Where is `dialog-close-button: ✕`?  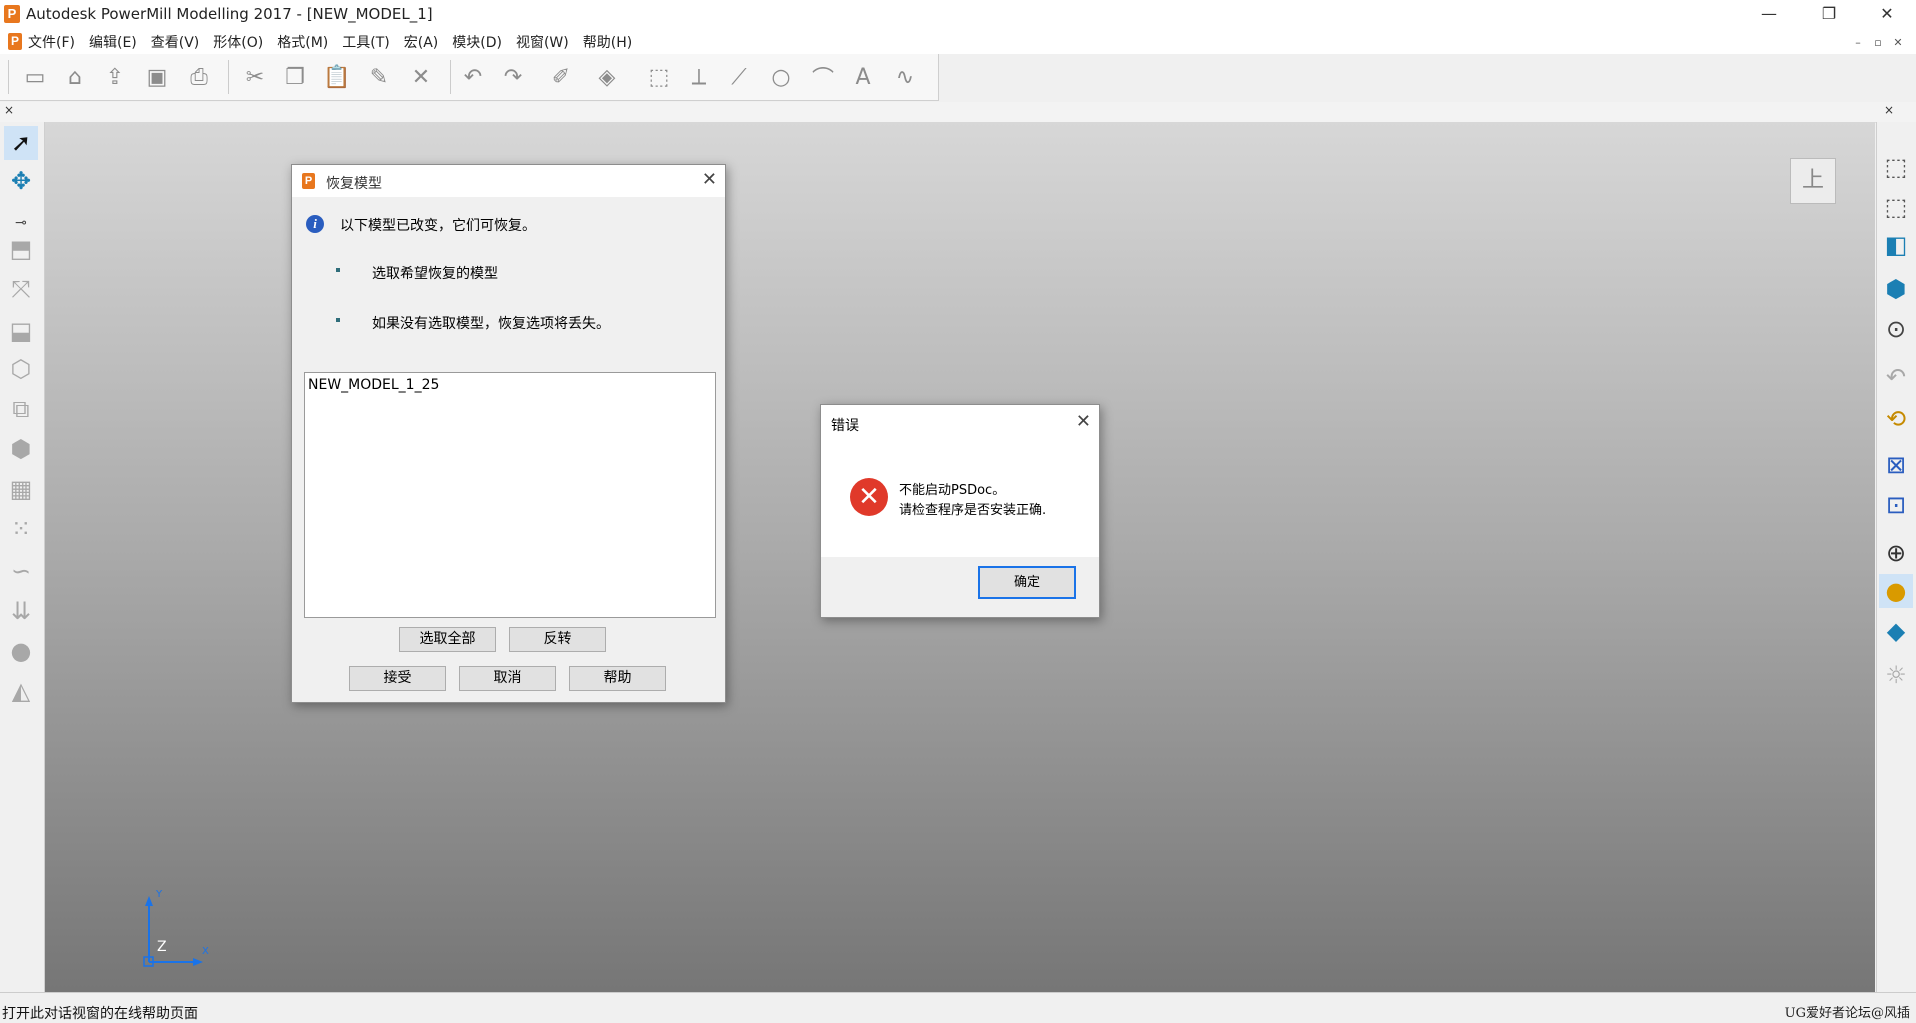
dialog-close-button: ✕ is located at coordinates (709, 179).